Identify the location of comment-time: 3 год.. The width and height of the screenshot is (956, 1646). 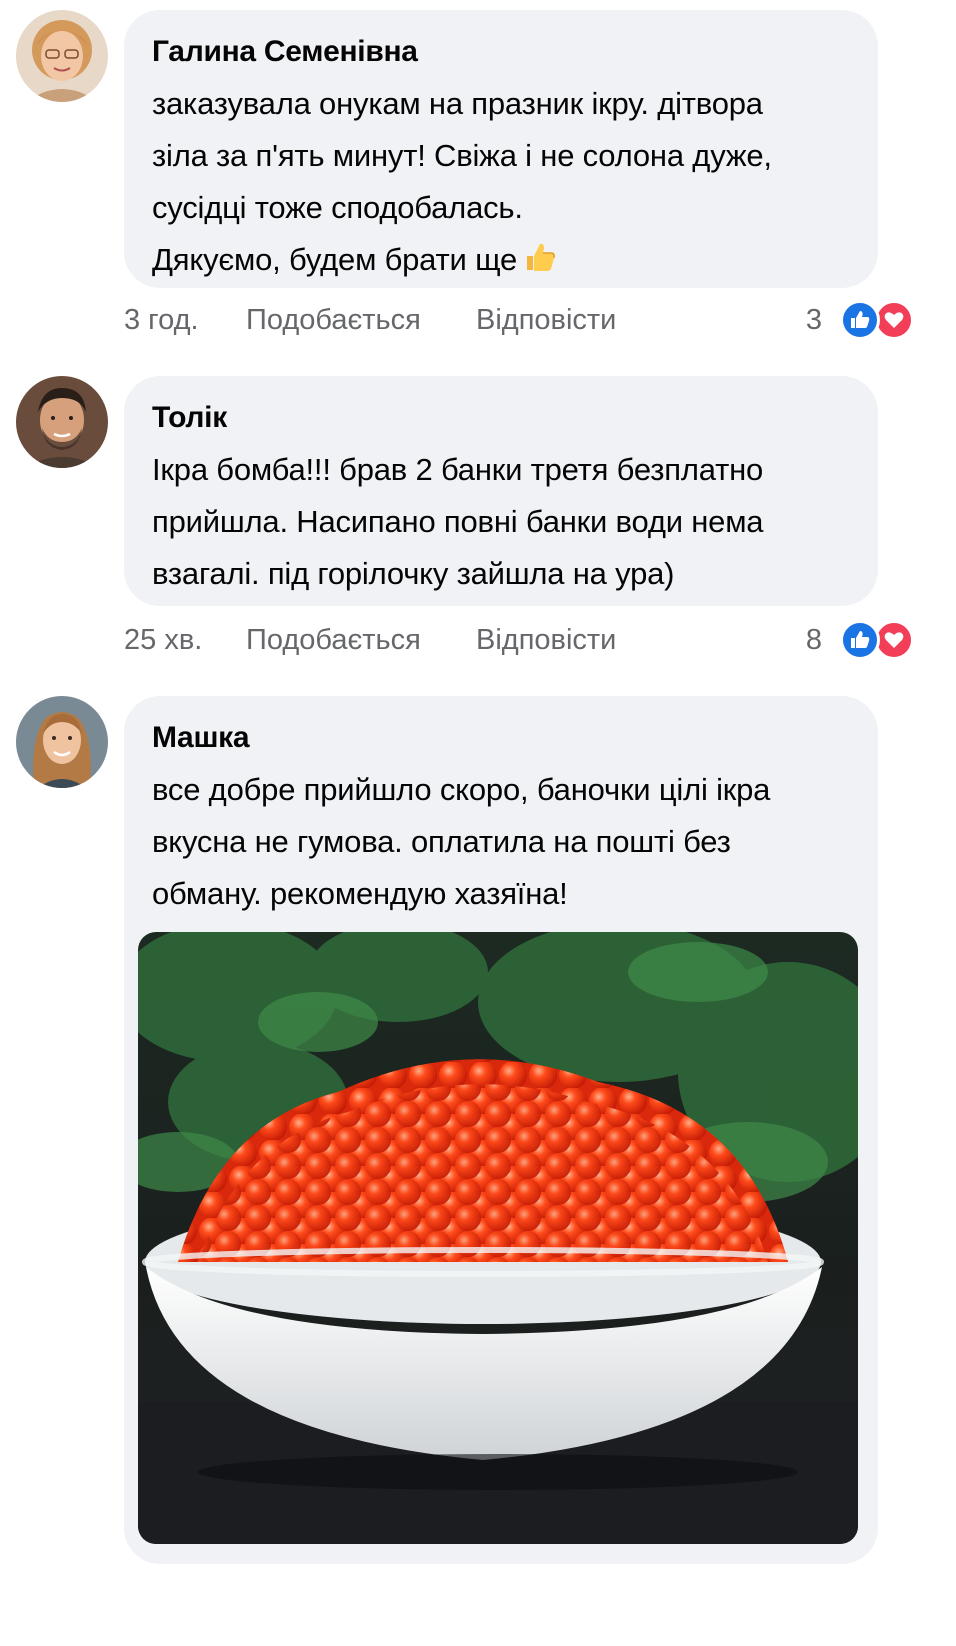
(161, 320).